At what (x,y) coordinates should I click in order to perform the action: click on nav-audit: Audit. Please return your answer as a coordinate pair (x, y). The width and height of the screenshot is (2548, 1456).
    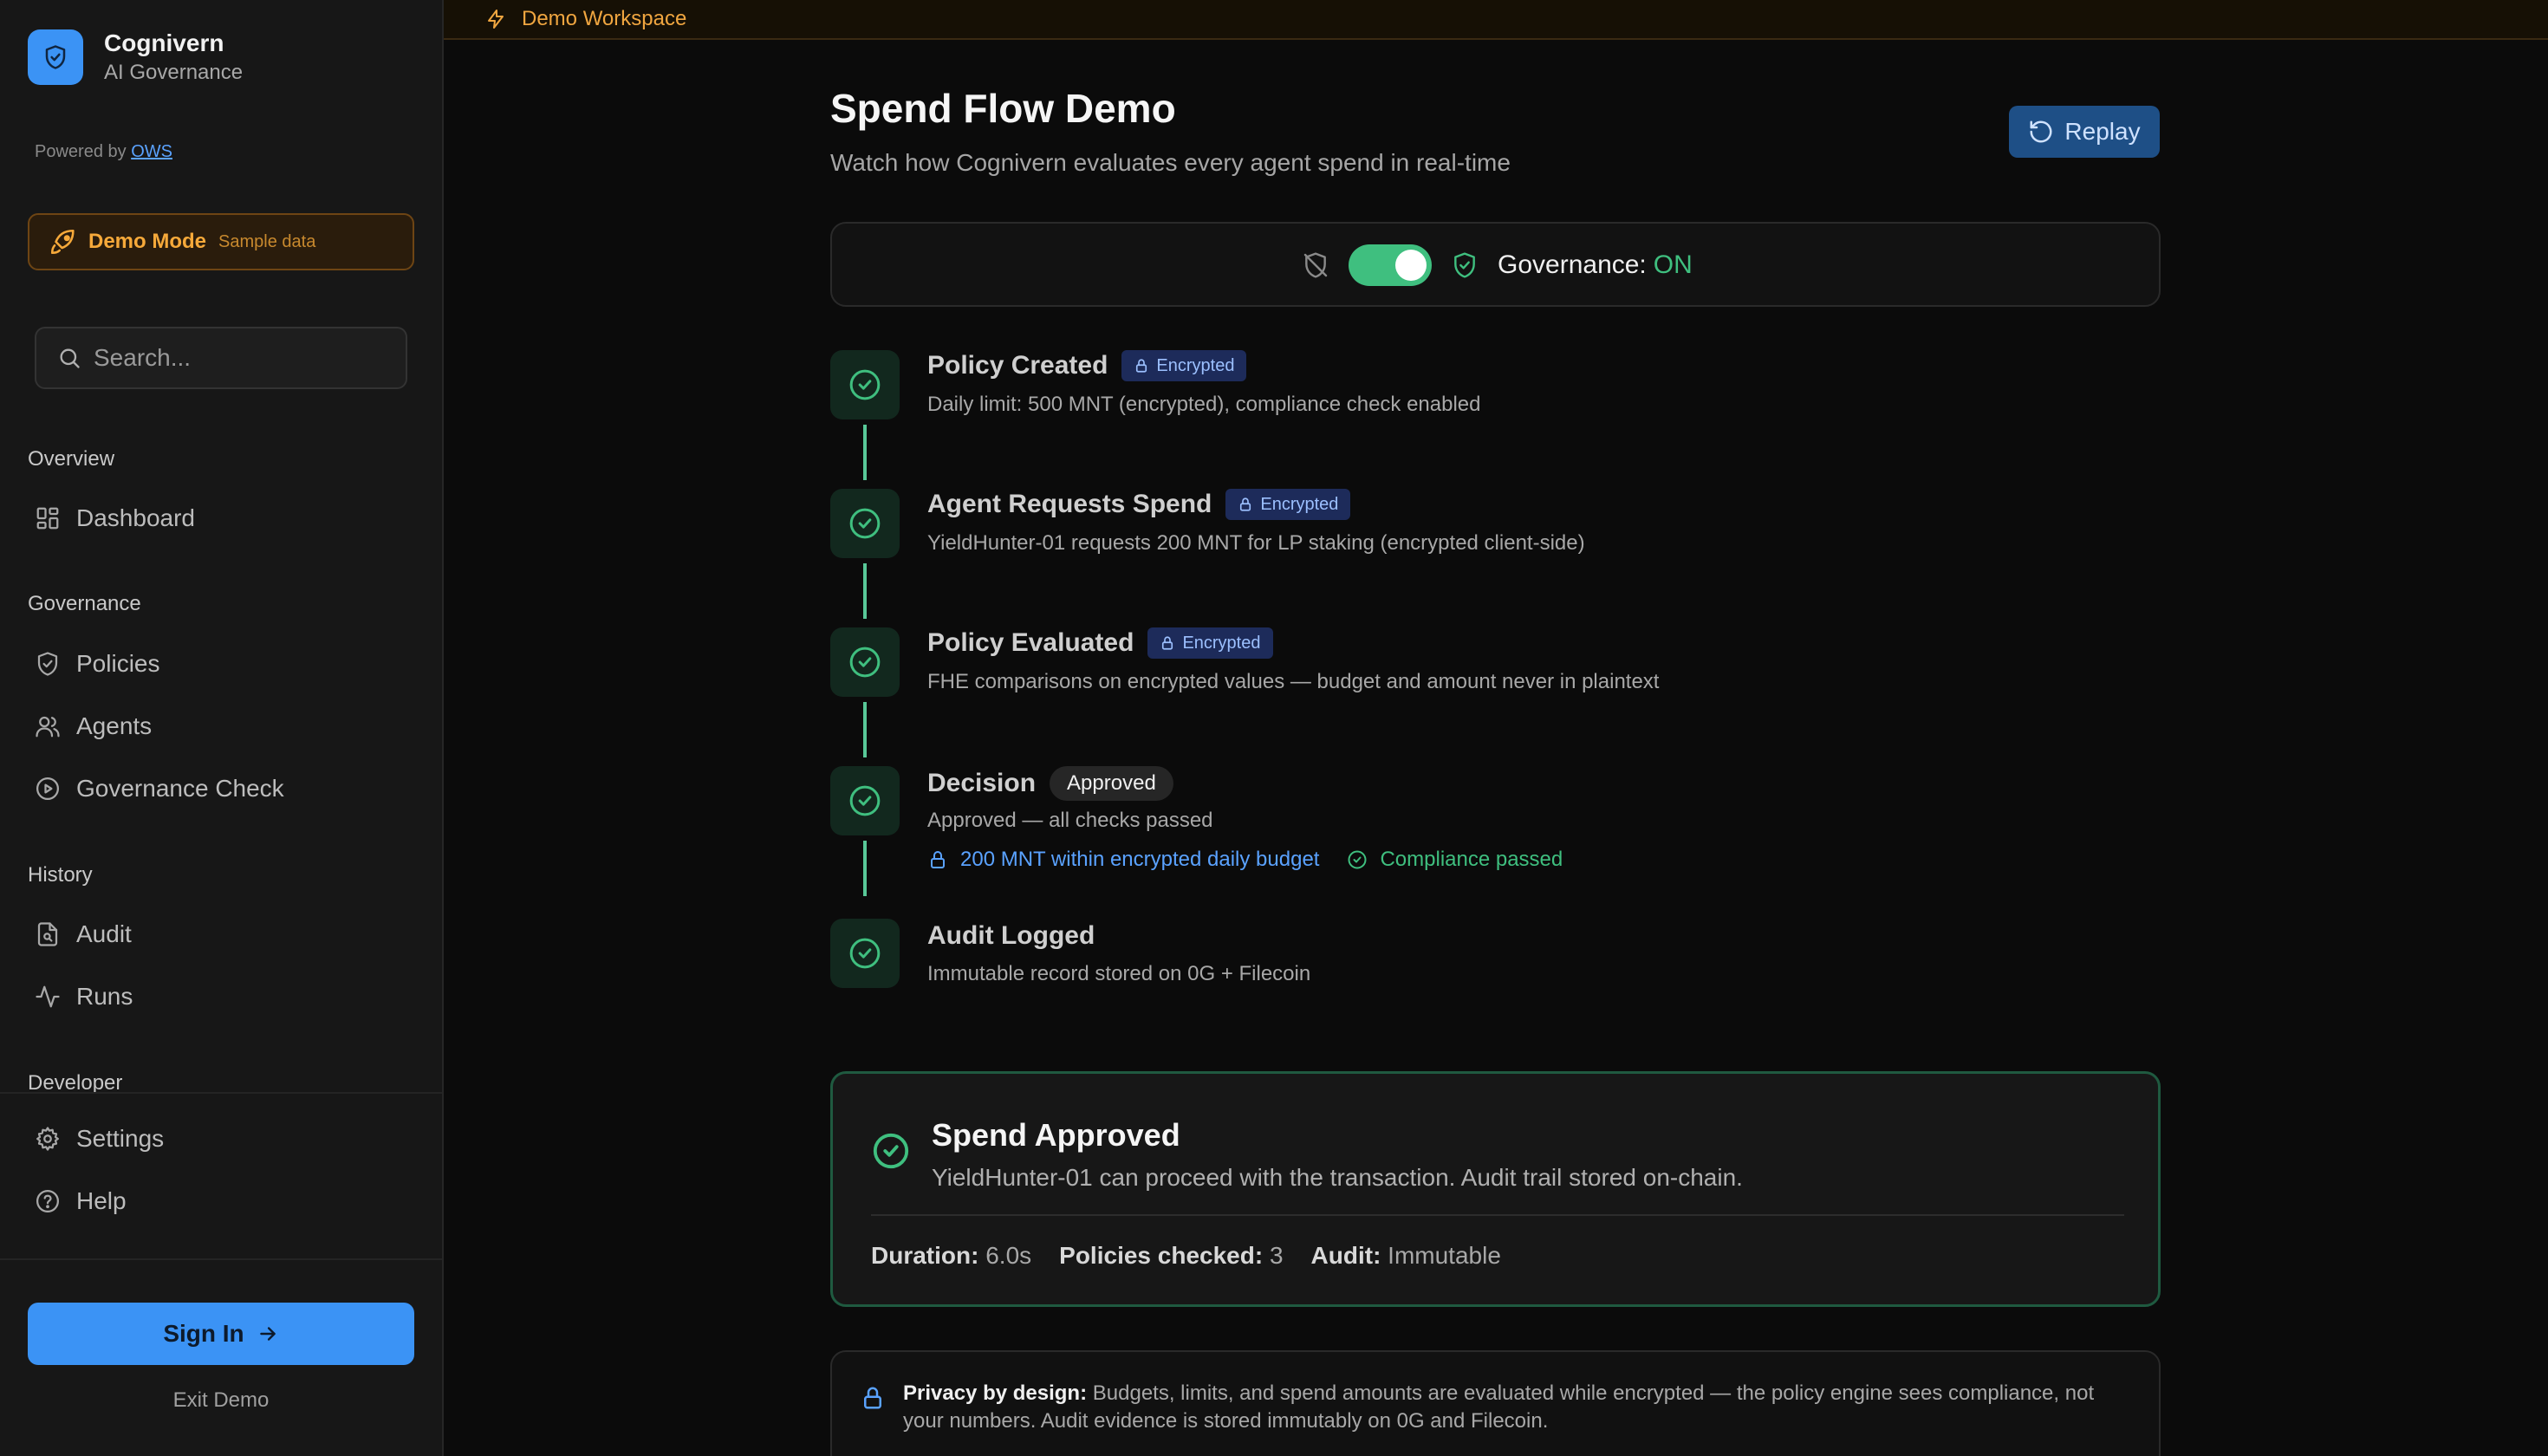
    Looking at the image, I should click on (223, 934).